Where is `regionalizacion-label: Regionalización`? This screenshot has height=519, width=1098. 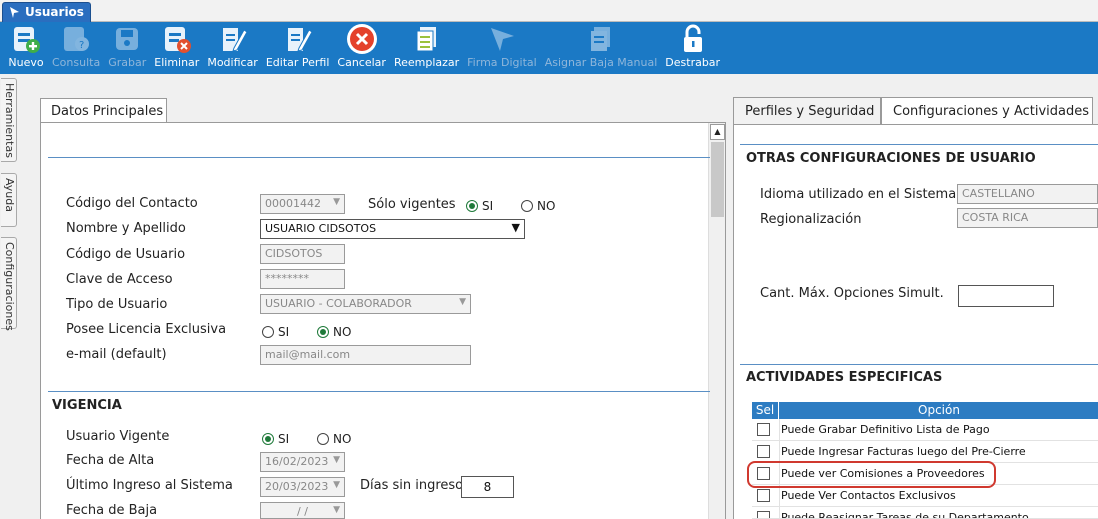
regionalizacion-label: Regionalización is located at coordinates (811, 219).